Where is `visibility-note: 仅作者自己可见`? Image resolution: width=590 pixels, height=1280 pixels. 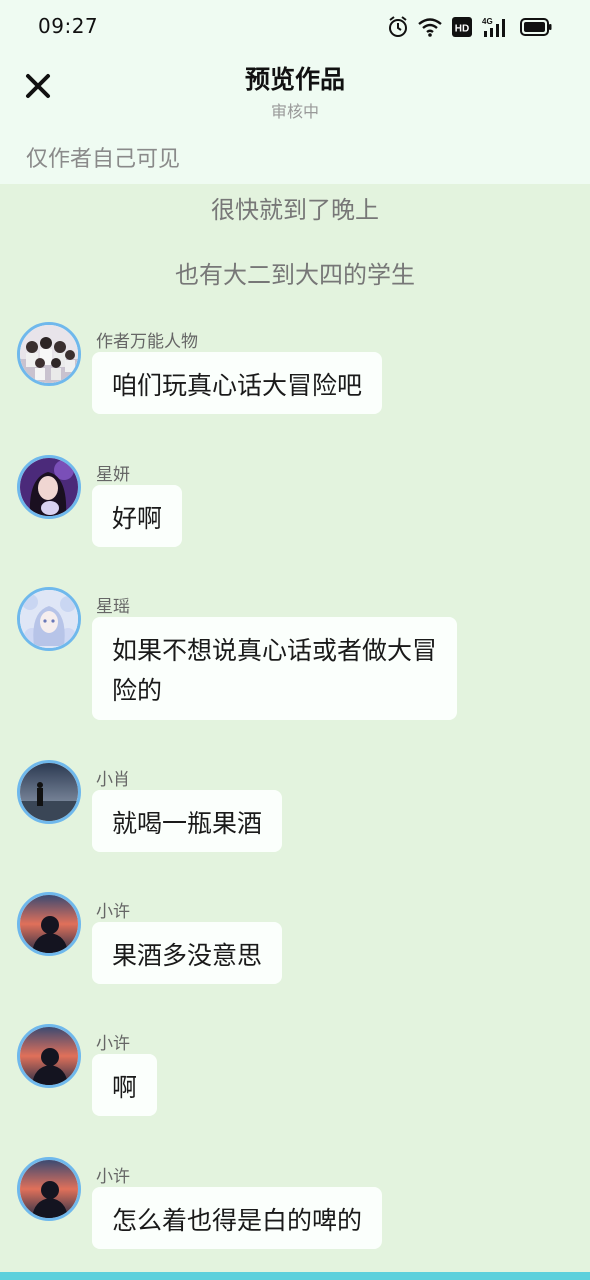
visibility-note: 仅作者自己可见 is located at coordinates (103, 159).